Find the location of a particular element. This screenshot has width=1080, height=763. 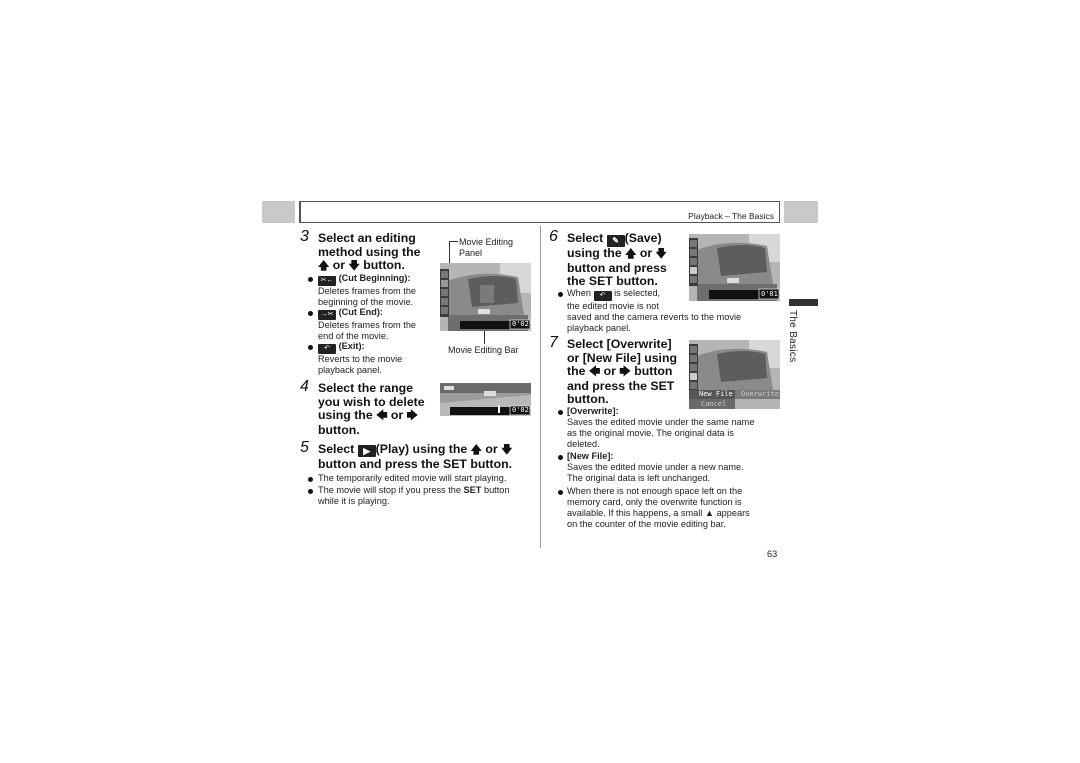

camera-screen-step-3: 0'02" is located at coordinates (485, 297).